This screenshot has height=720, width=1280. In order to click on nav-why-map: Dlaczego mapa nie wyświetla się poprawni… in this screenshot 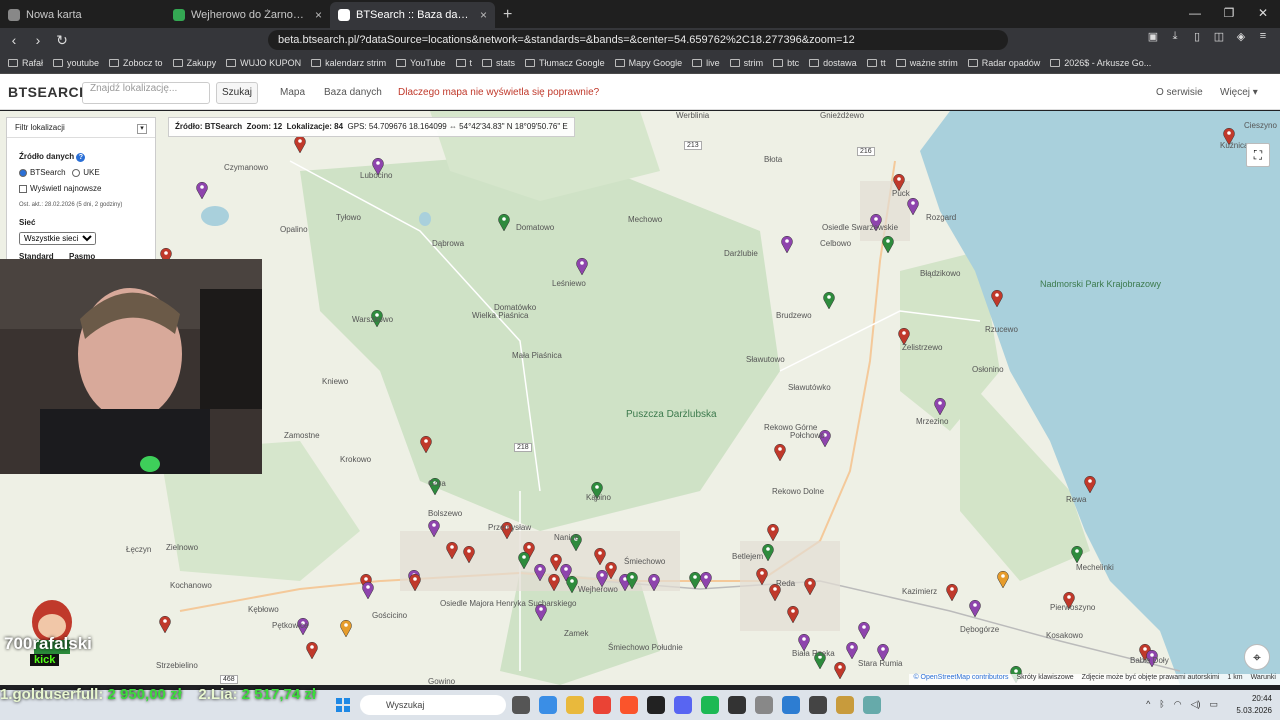, I will do `click(498, 92)`.